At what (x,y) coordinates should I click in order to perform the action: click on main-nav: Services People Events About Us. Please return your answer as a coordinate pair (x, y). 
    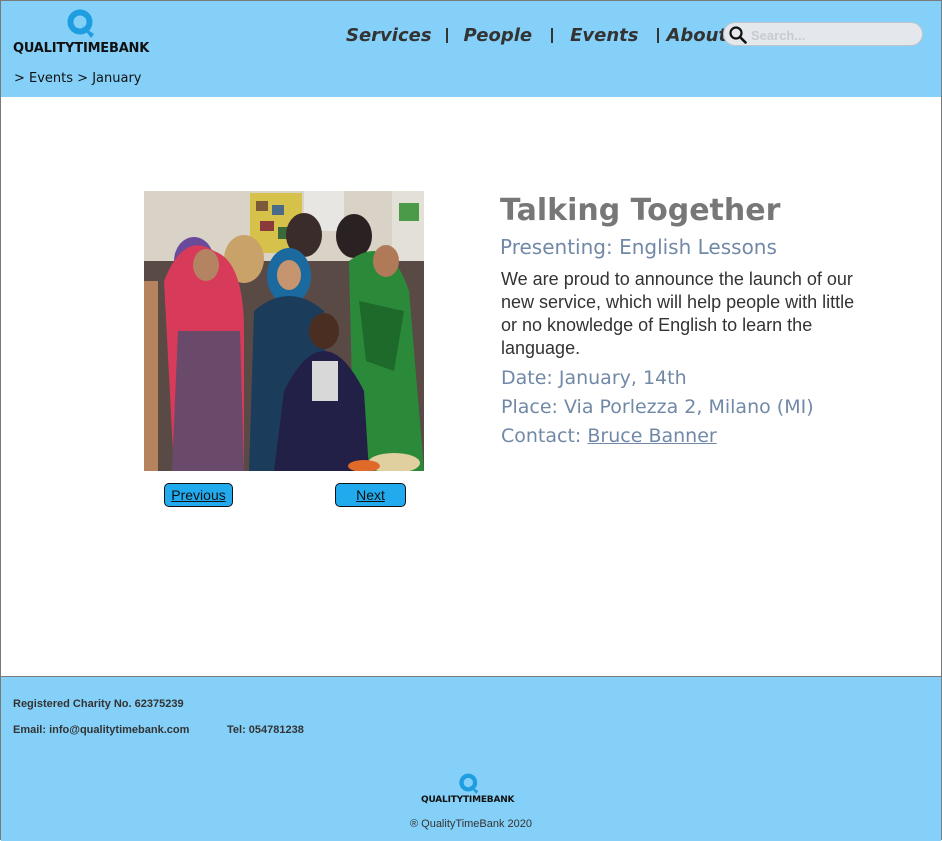
    Looking at the image, I should click on (552, 35).